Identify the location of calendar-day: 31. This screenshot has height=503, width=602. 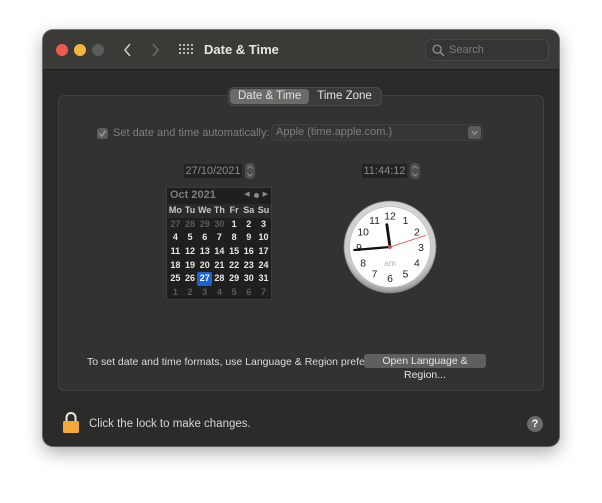
(263, 279).